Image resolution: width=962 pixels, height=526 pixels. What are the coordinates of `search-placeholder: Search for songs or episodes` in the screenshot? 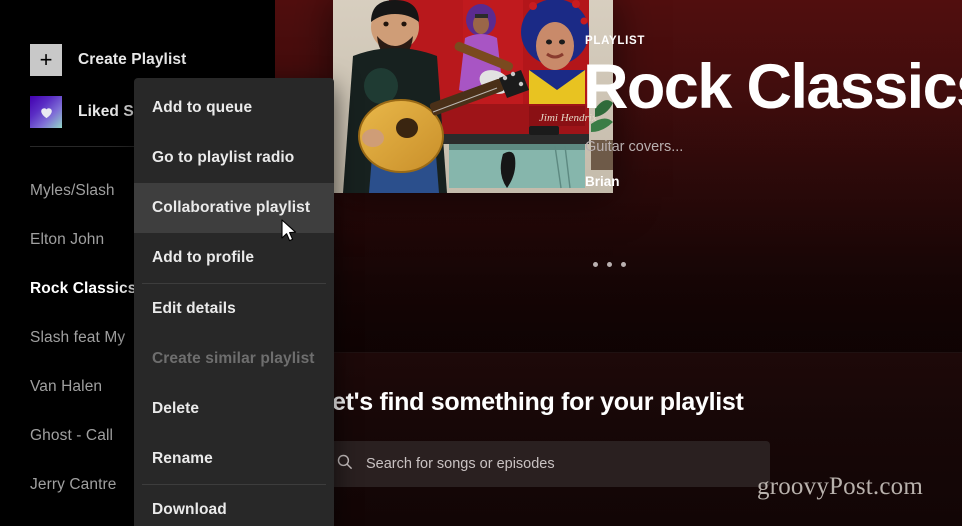 It's located at (460, 464).